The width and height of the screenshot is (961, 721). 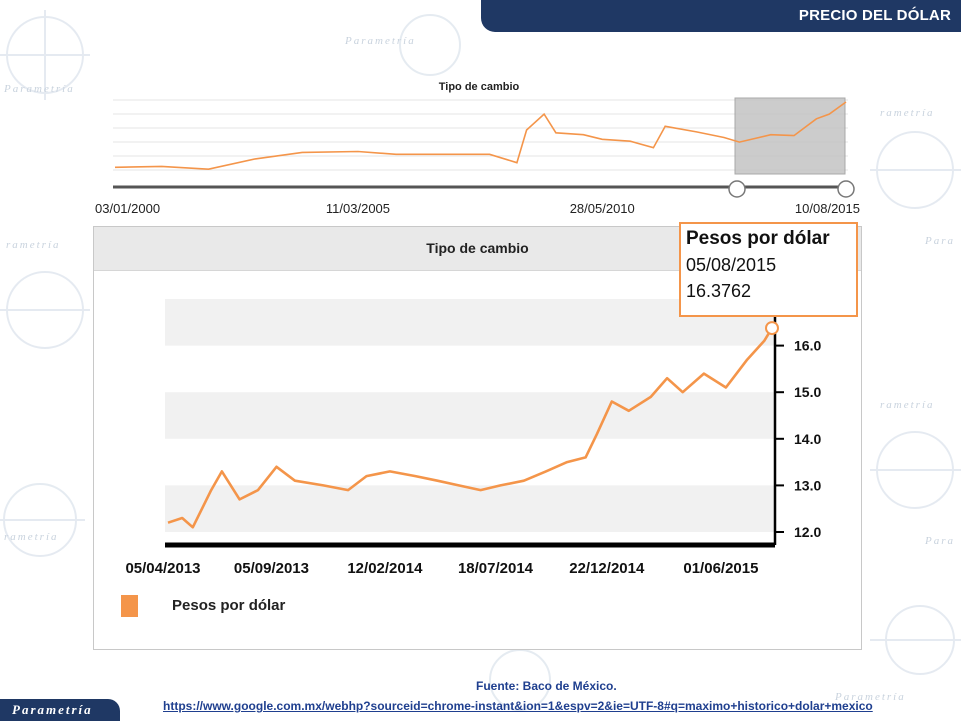 I want to click on source-text: Fuente: Baco de México., so click(x=546, y=686).